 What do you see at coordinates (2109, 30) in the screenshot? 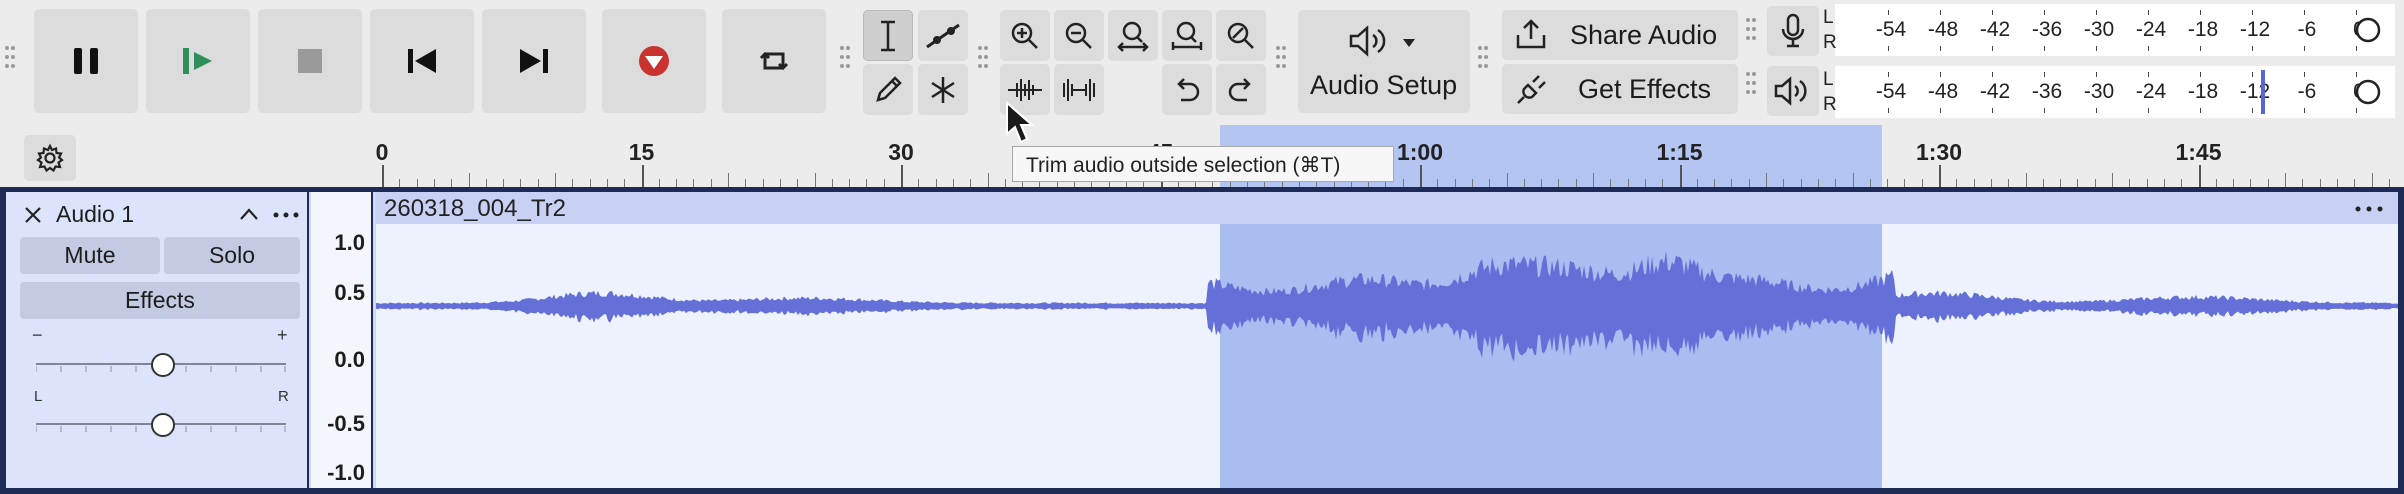
I see `record-meter: L R -54-48-42-36-30-24-18-12-60` at bounding box center [2109, 30].